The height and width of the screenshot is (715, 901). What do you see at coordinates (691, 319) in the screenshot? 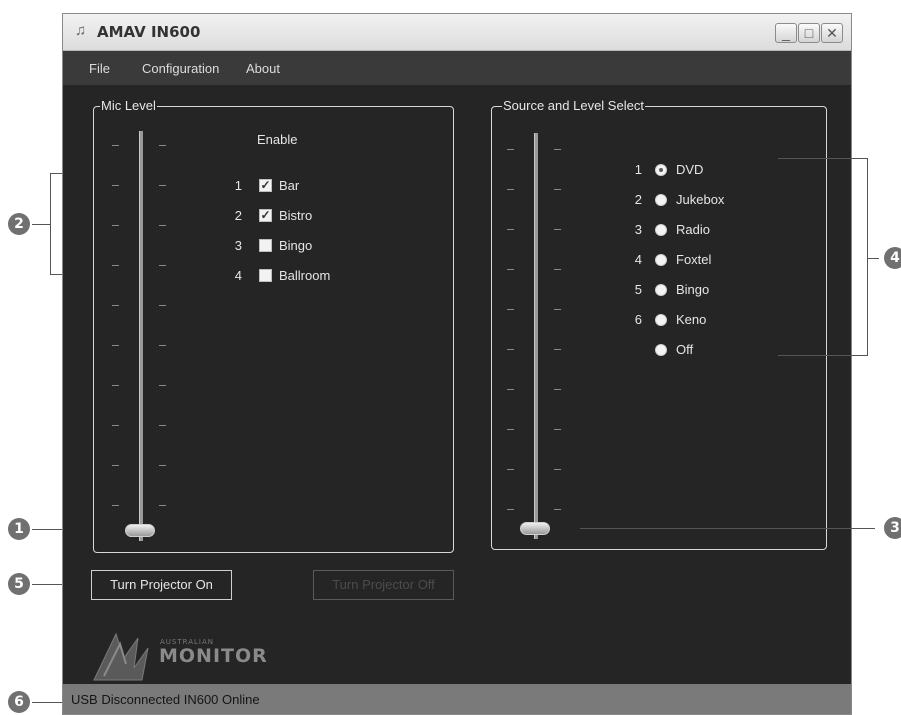
I see `keno-label: Keno` at bounding box center [691, 319].